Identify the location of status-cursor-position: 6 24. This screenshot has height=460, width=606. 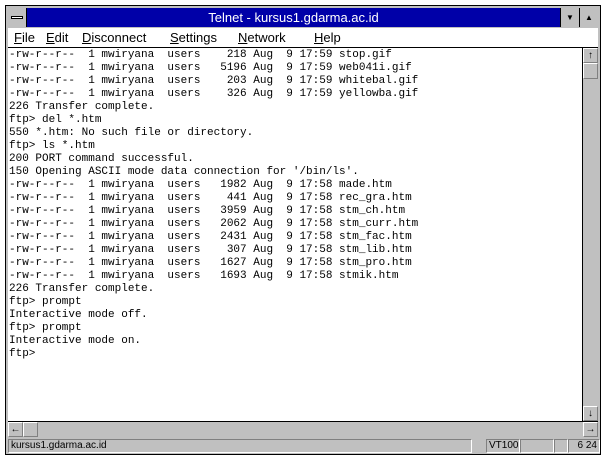
(584, 446).